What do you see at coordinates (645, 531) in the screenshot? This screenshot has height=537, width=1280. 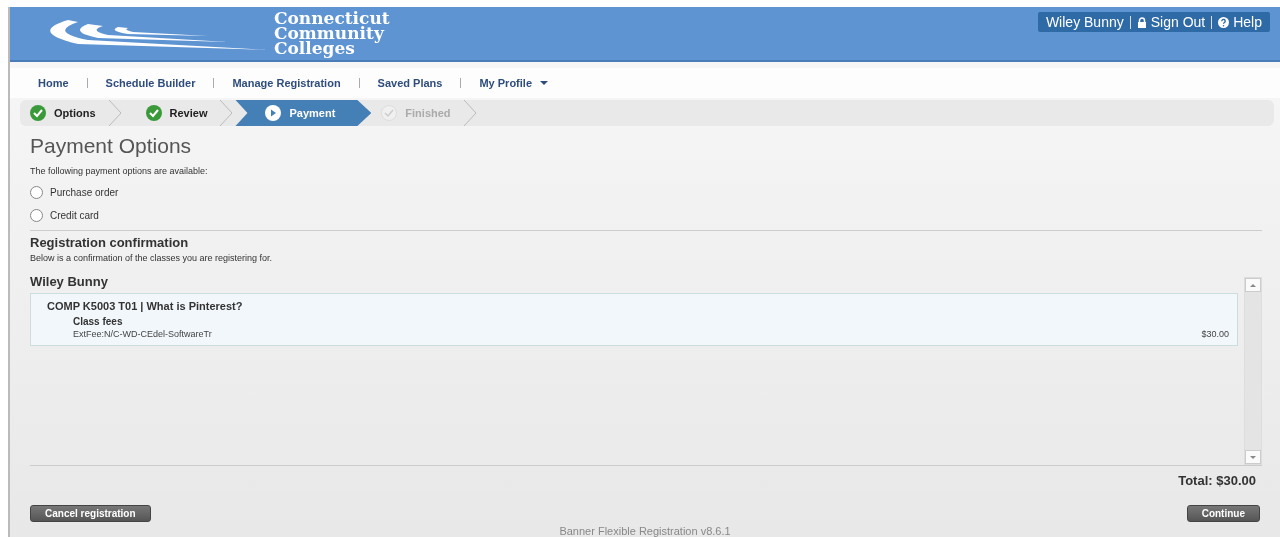 I see `footer-text: Banner Flexible Registration v8.6.1` at bounding box center [645, 531].